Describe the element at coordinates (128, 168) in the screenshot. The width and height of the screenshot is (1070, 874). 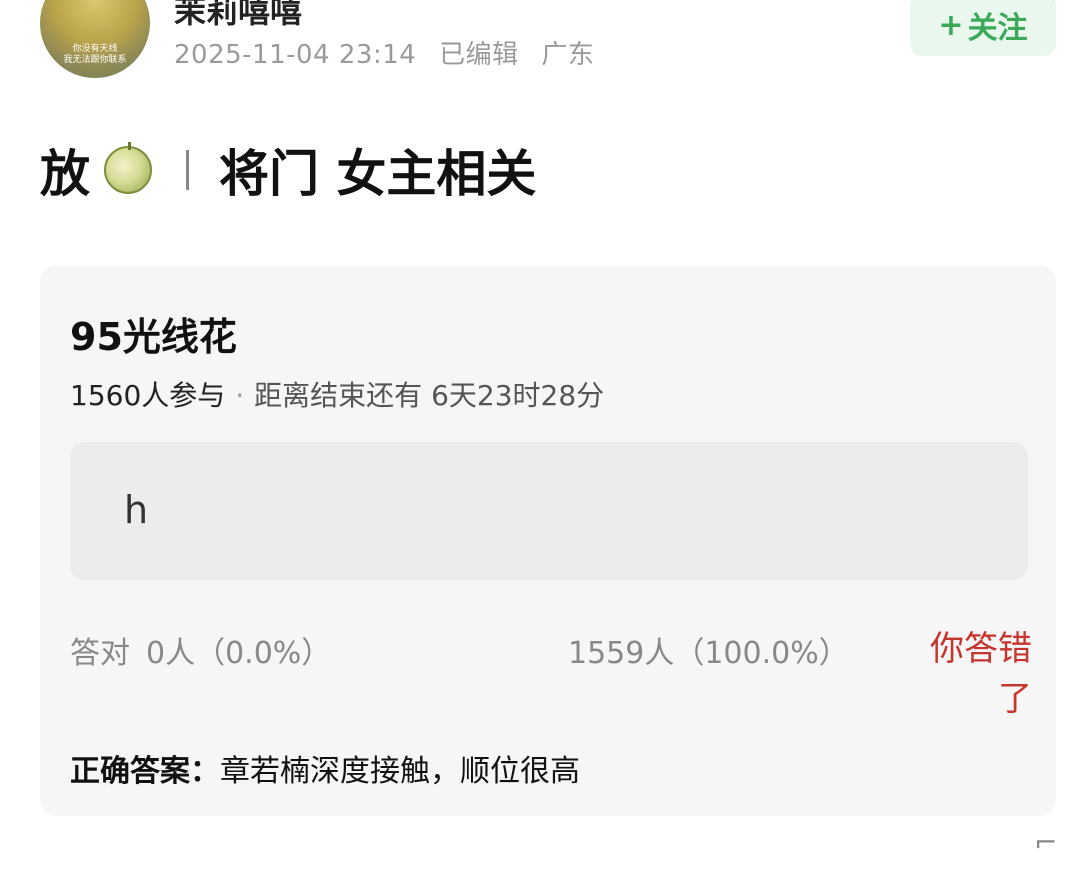
I see `melon-icon` at that location.